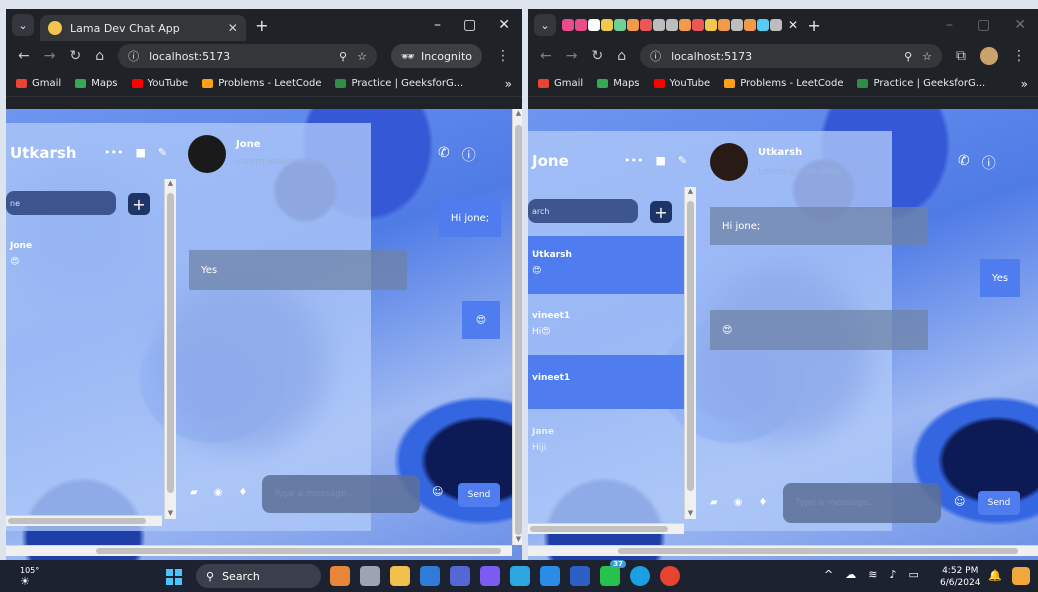 Image resolution: width=1038 pixels, height=592 pixels. What do you see at coordinates (21, 254) in the screenshot?
I see `list-item: Jone 😍` at bounding box center [21, 254].